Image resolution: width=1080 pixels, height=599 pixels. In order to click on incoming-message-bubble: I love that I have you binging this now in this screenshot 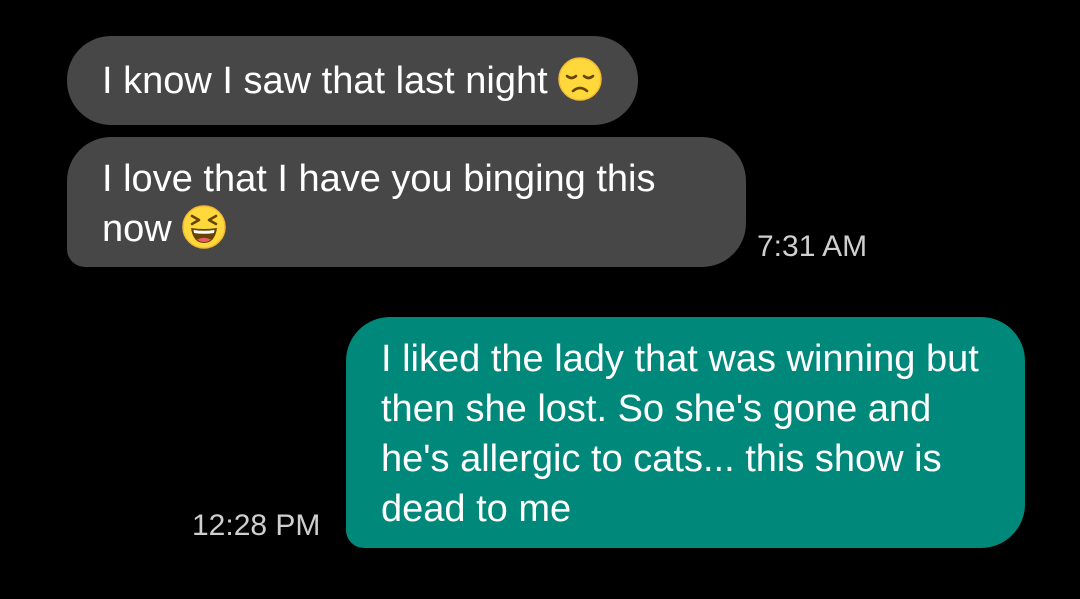, I will do `click(406, 202)`.